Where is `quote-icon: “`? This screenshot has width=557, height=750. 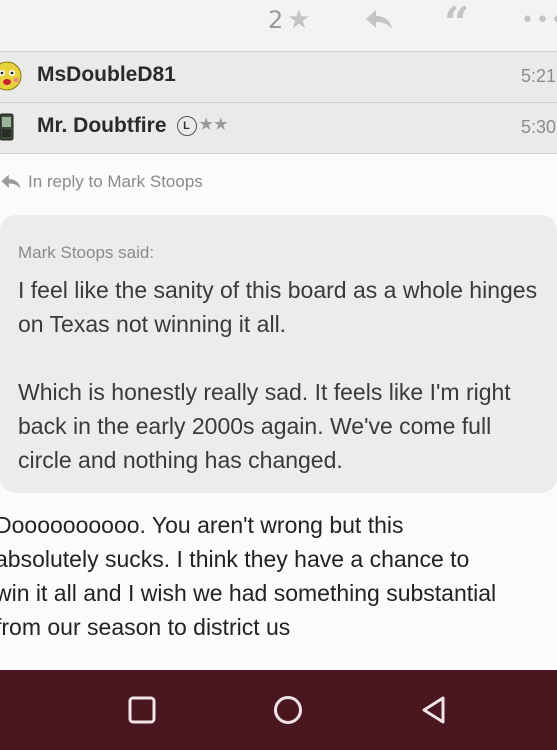
quote-icon: “ is located at coordinates (457, 24).